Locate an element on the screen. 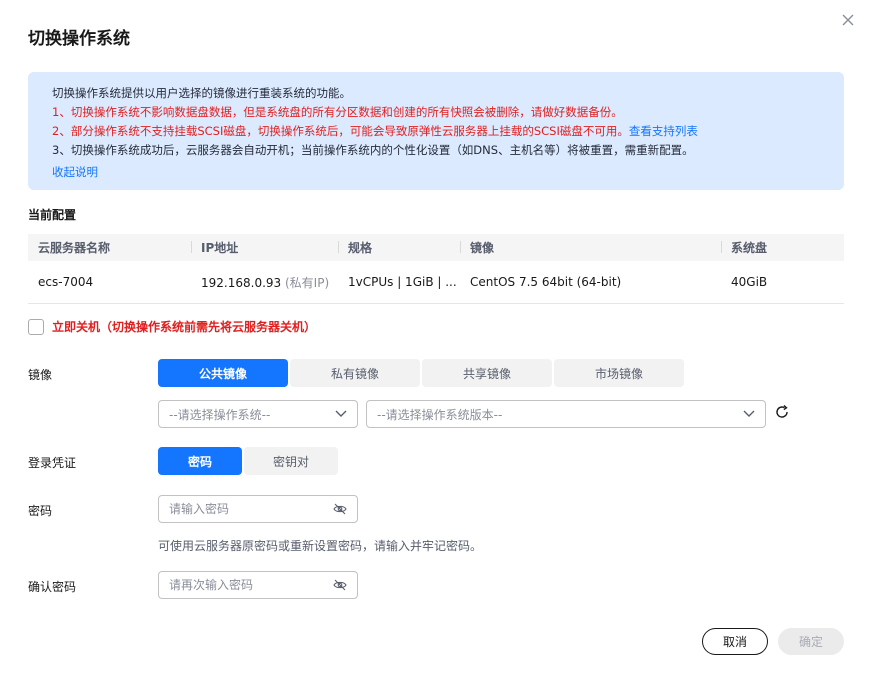 The height and width of the screenshot is (677, 871). tab-password: 密码 is located at coordinates (200, 461).